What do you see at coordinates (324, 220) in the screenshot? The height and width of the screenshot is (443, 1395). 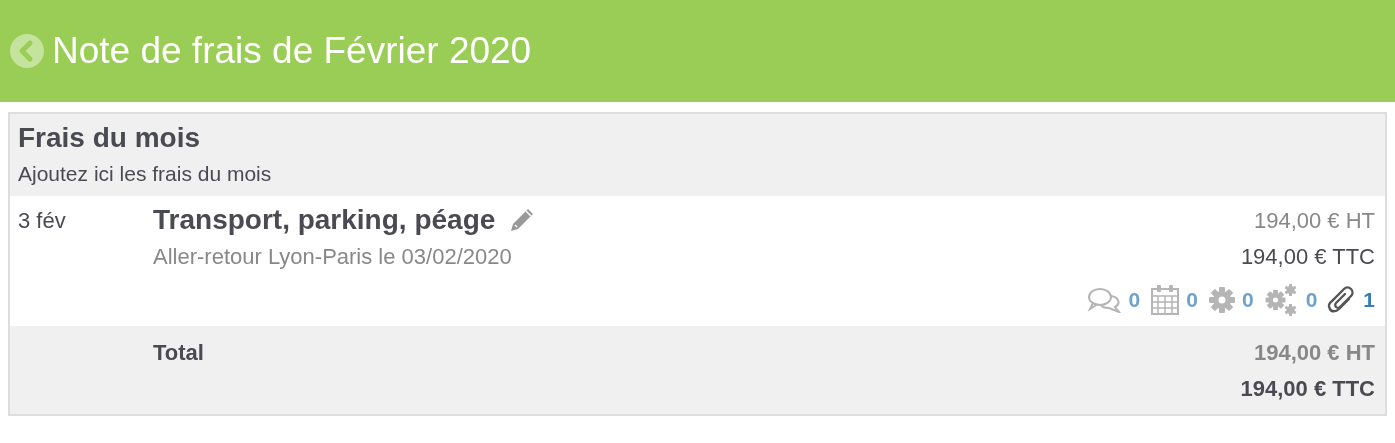 I see `expense-title: Transport, parking, péage` at bounding box center [324, 220].